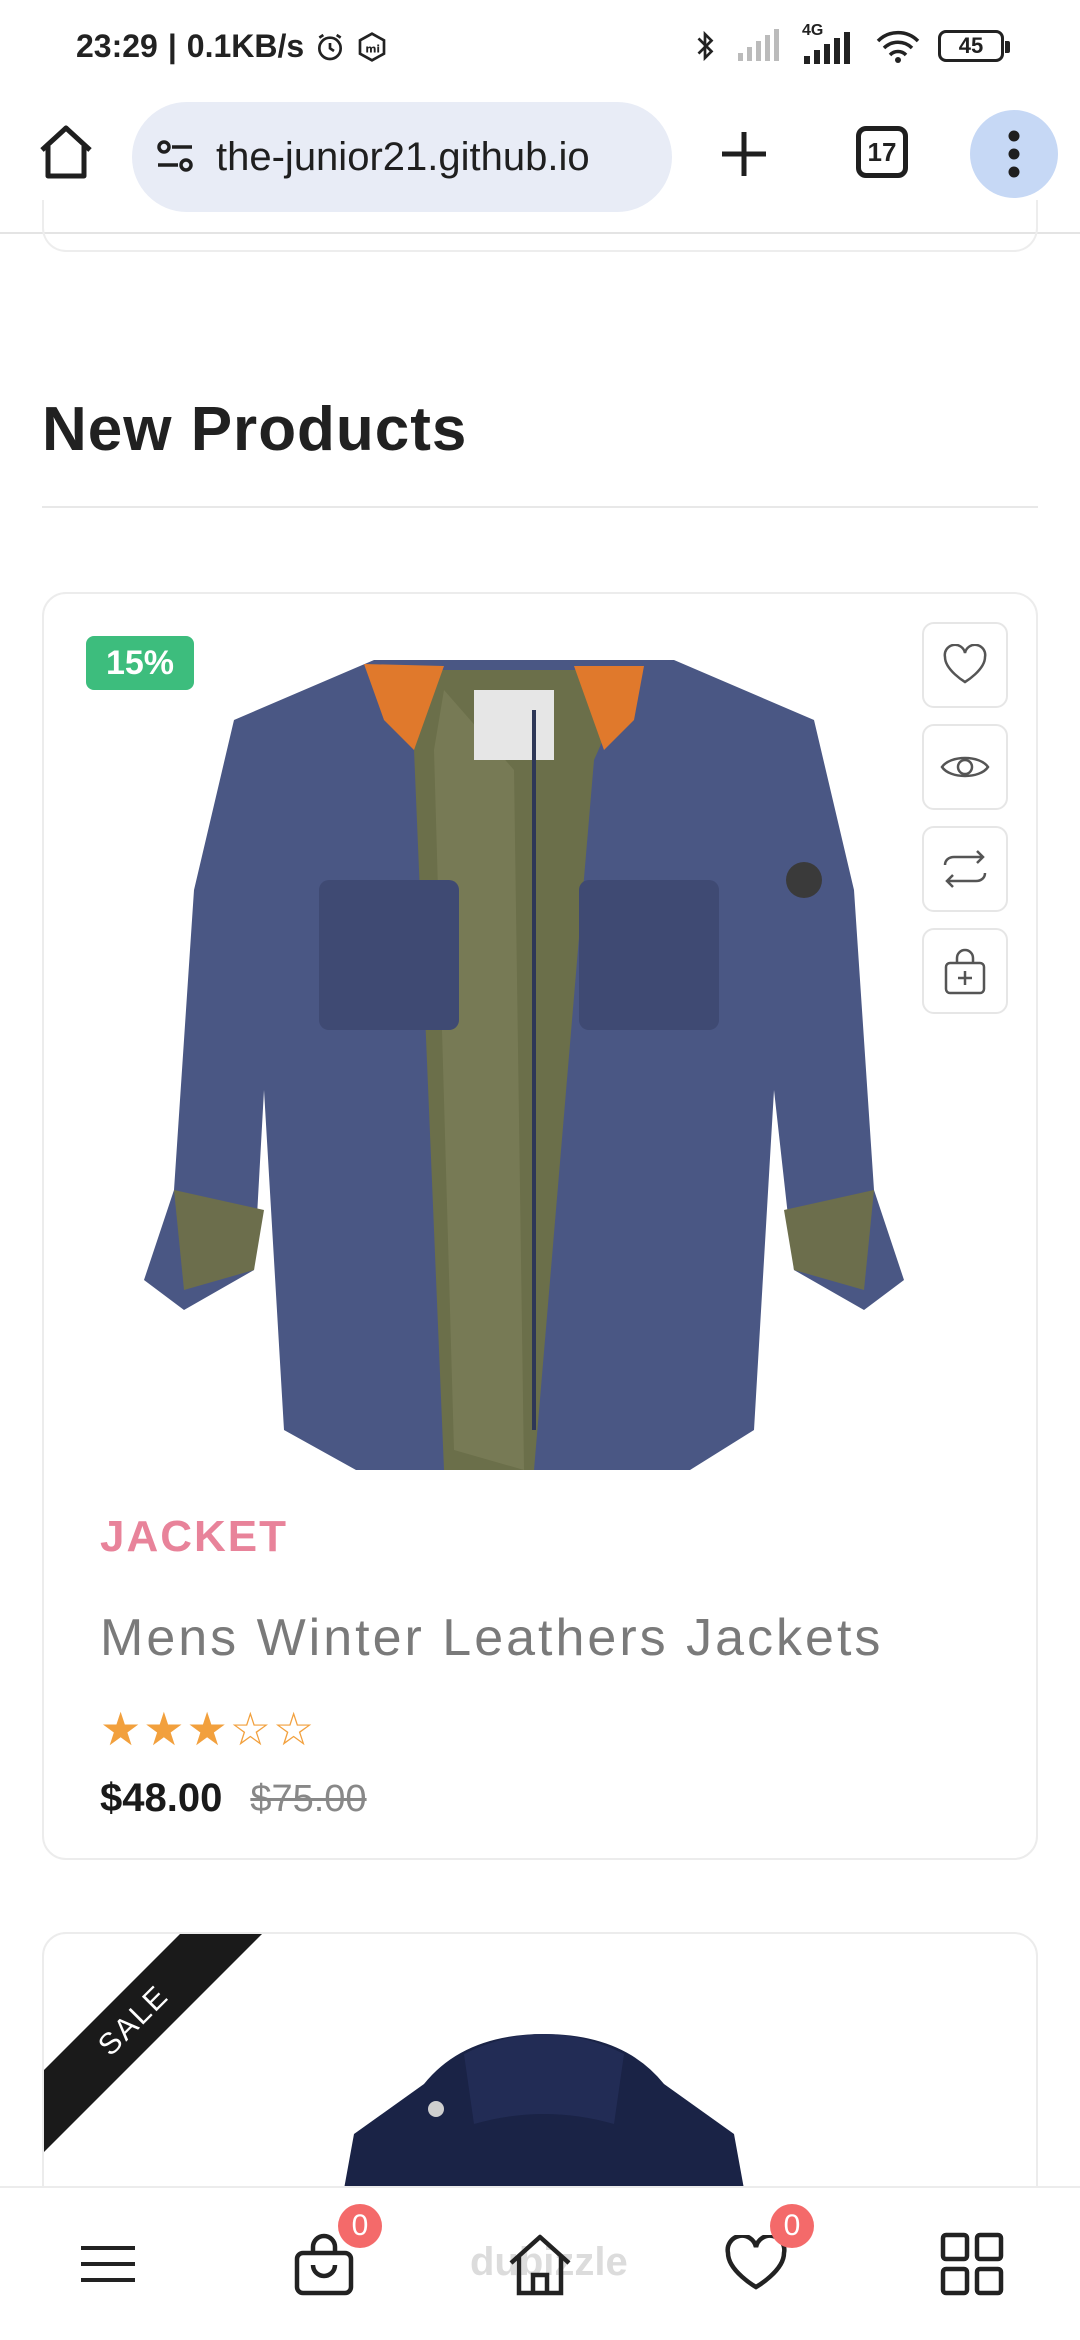  What do you see at coordinates (255, 429) in the screenshot?
I see `section-title: New Products` at bounding box center [255, 429].